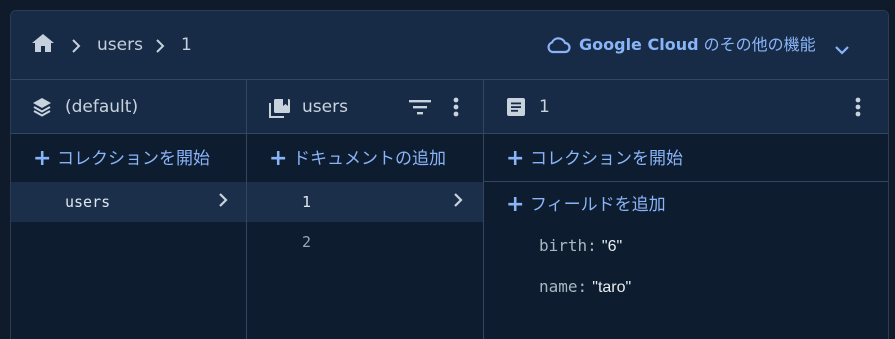  What do you see at coordinates (102, 107) in the screenshot?
I see `database-name: (default)` at bounding box center [102, 107].